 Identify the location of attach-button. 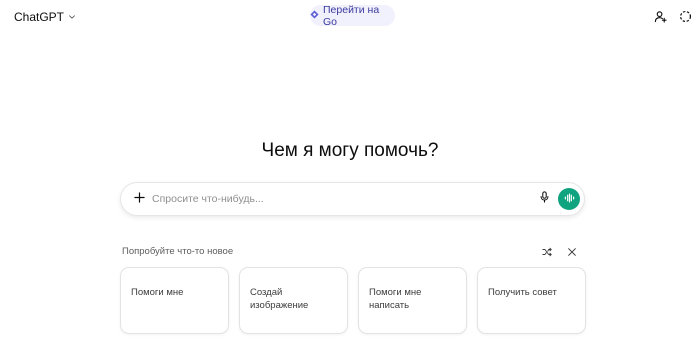
(139, 199).